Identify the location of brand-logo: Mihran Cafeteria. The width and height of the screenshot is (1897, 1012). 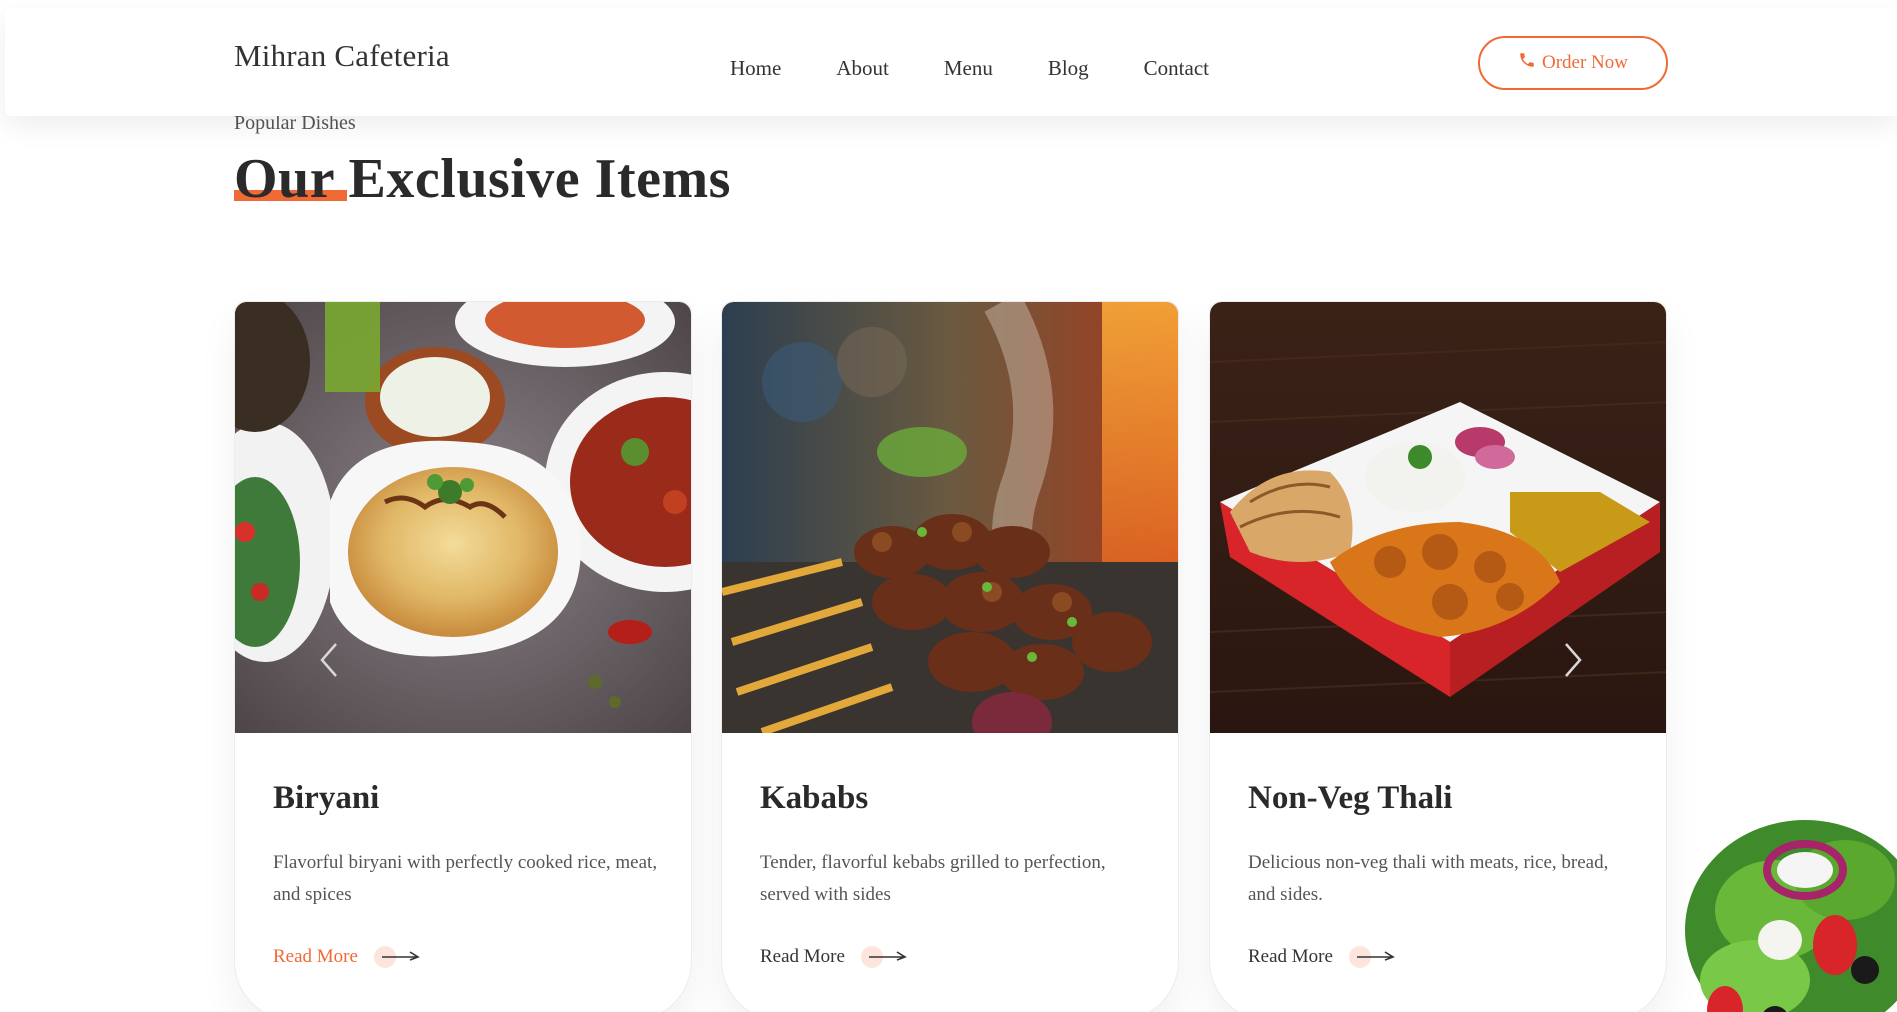
(342, 56).